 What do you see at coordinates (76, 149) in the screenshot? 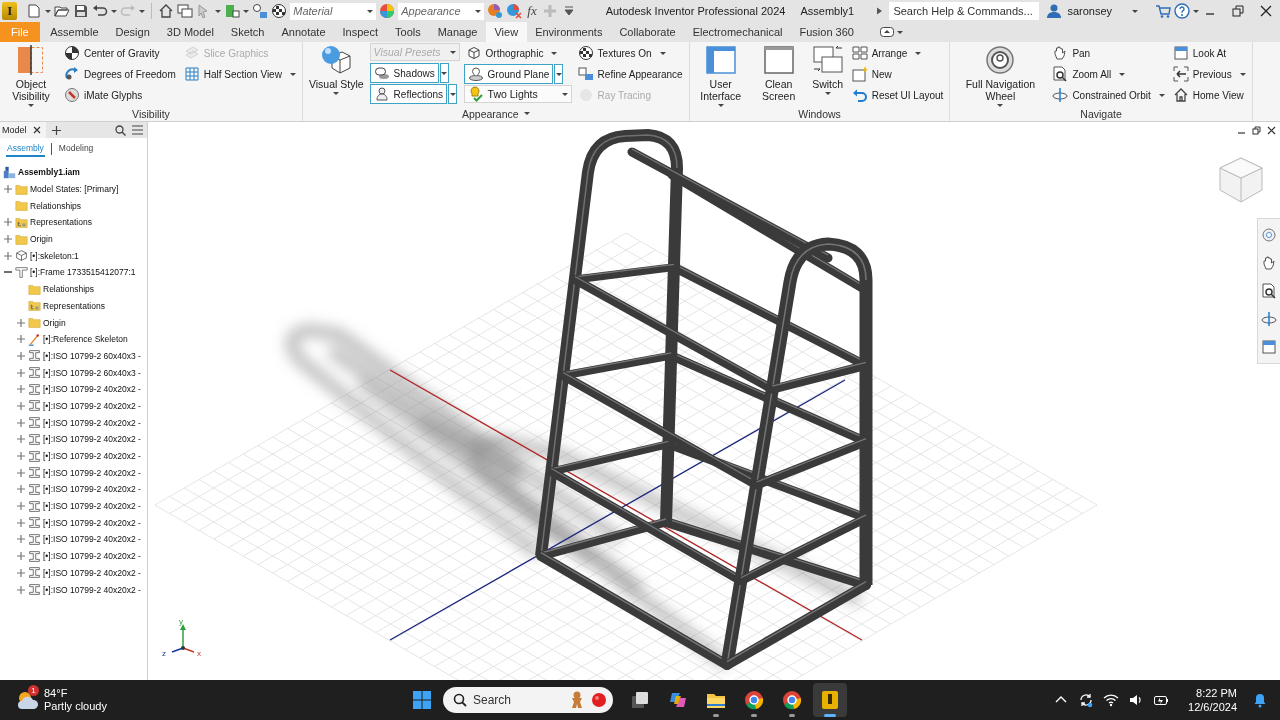
I see `mode-tab: Modeling` at bounding box center [76, 149].